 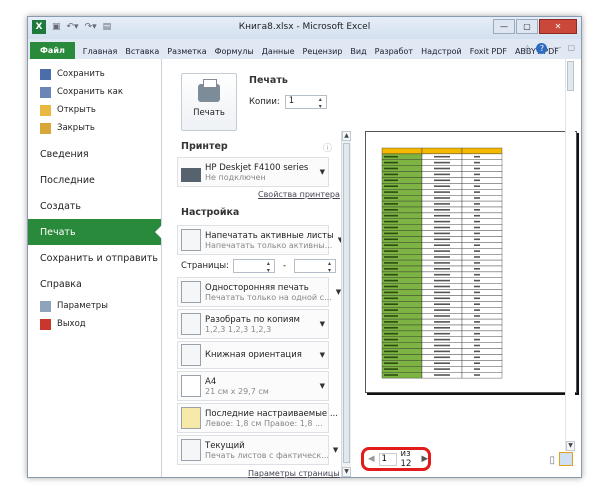 I want to click on collate-select: Разобрать по копиям 1,2,3 1,2,3 1,2,3 ▼, so click(x=253, y=324).